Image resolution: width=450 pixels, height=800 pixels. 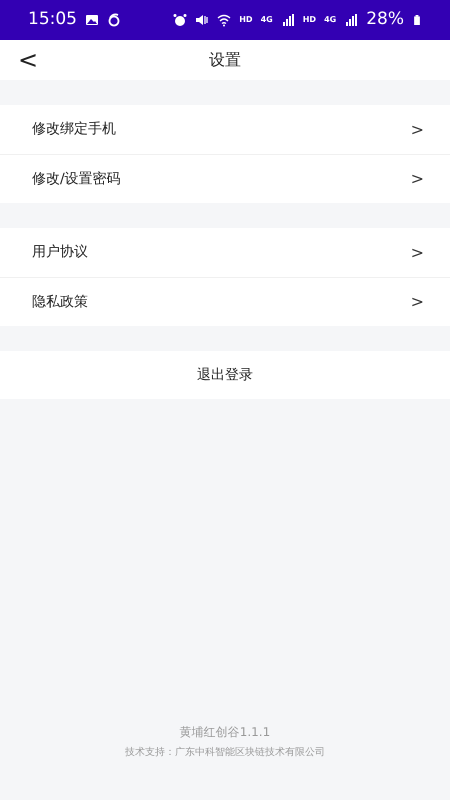 I want to click on settings-item: 修改/设置密码 >, so click(x=225, y=178).